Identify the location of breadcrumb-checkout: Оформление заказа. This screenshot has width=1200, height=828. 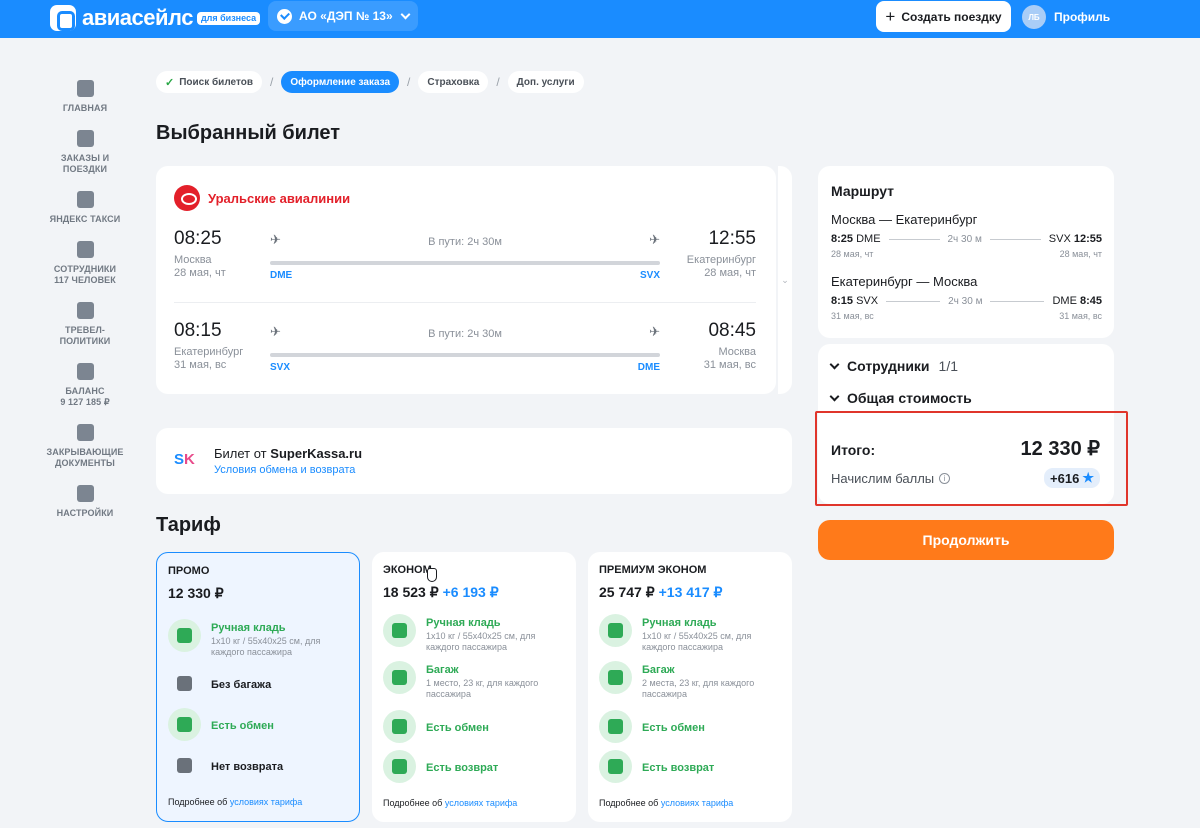
(340, 82).